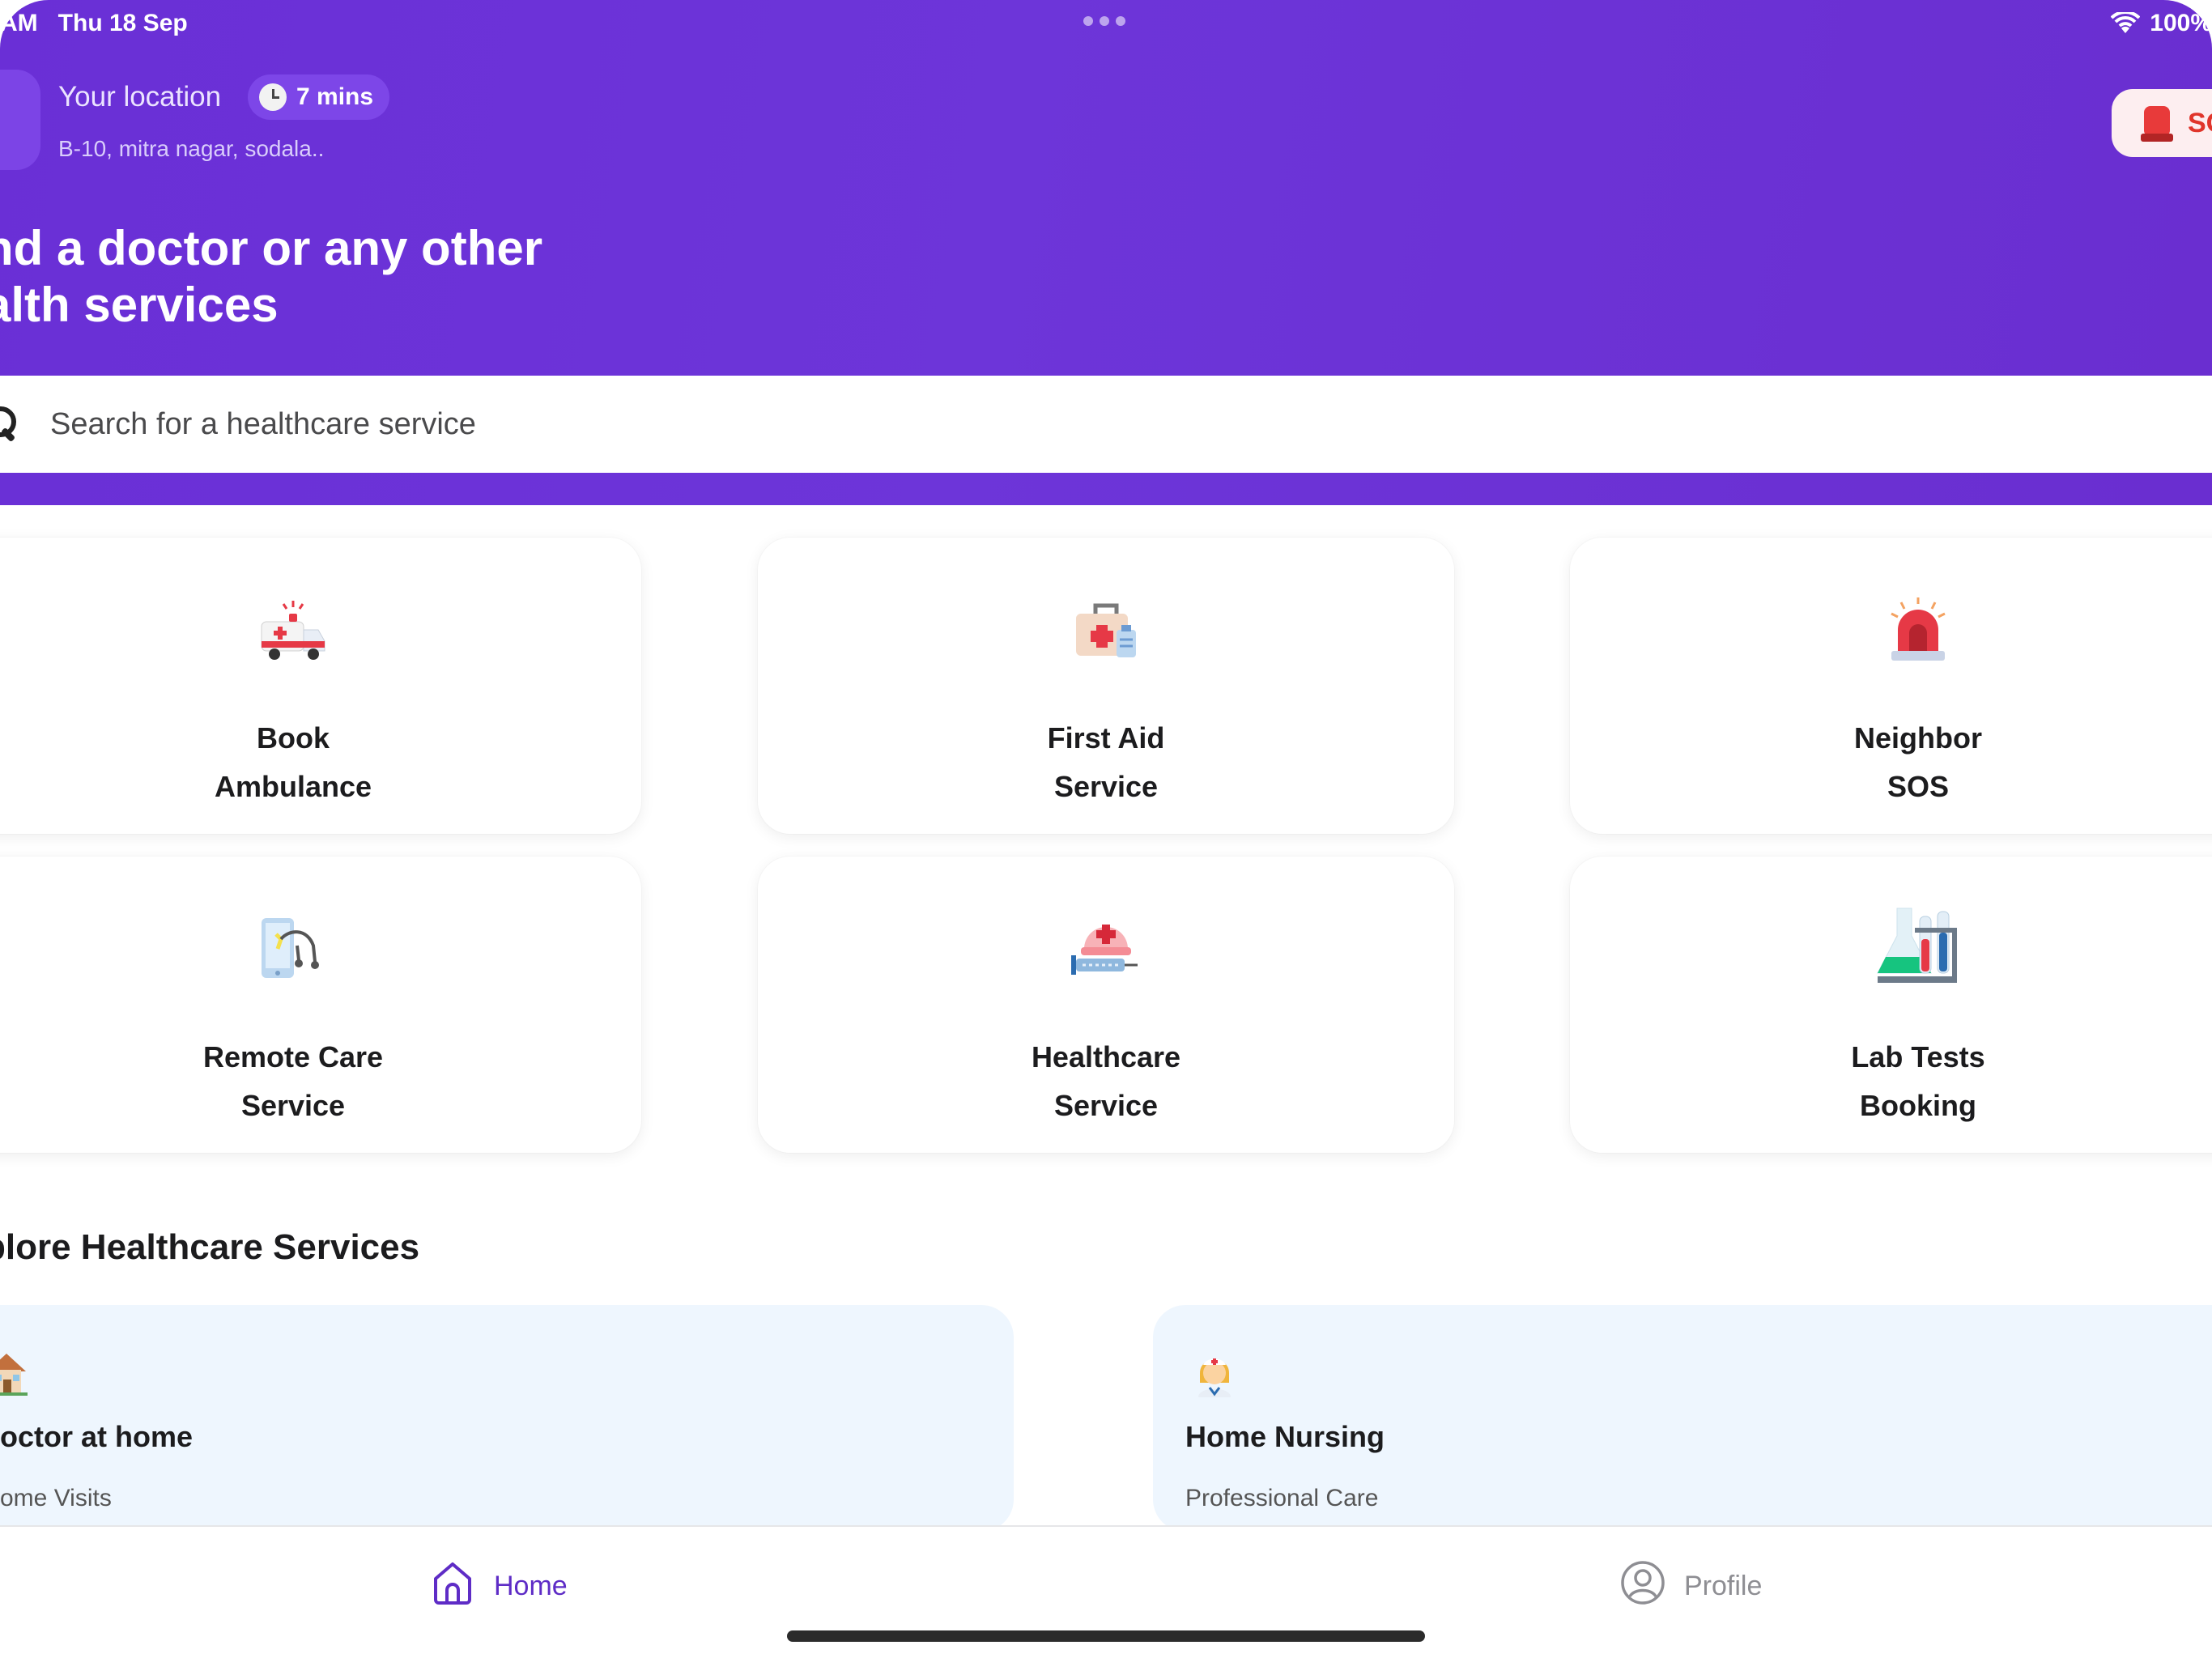 This screenshot has width=2212, height=1658. What do you see at coordinates (2200, 122) in the screenshot?
I see `sos-label: SOS` at bounding box center [2200, 122].